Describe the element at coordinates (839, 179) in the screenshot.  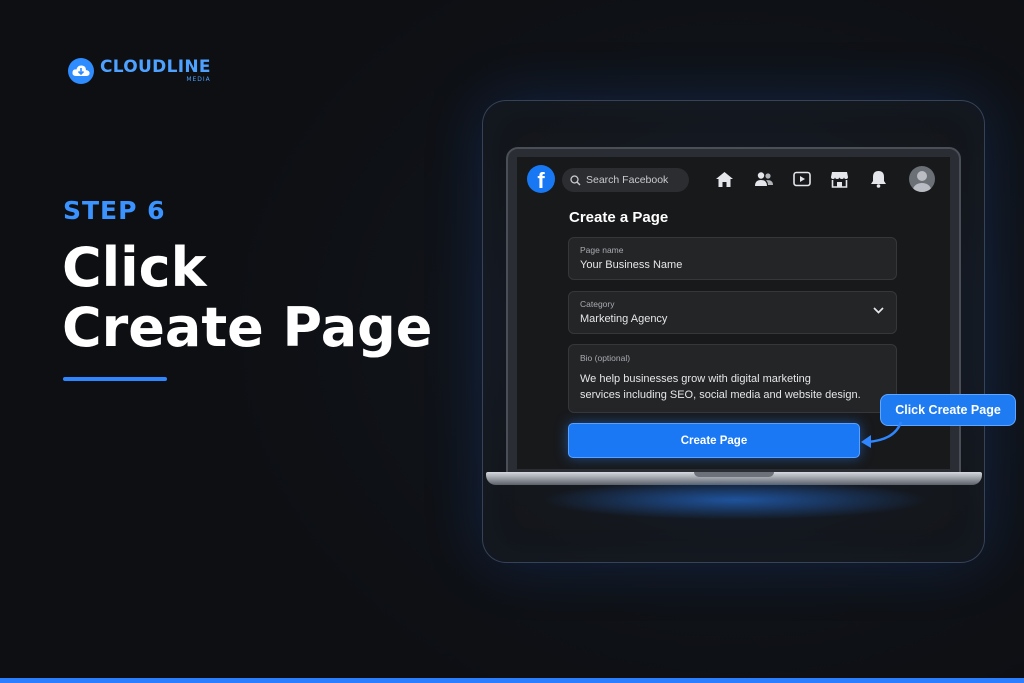
I see `marketplace-icon` at that location.